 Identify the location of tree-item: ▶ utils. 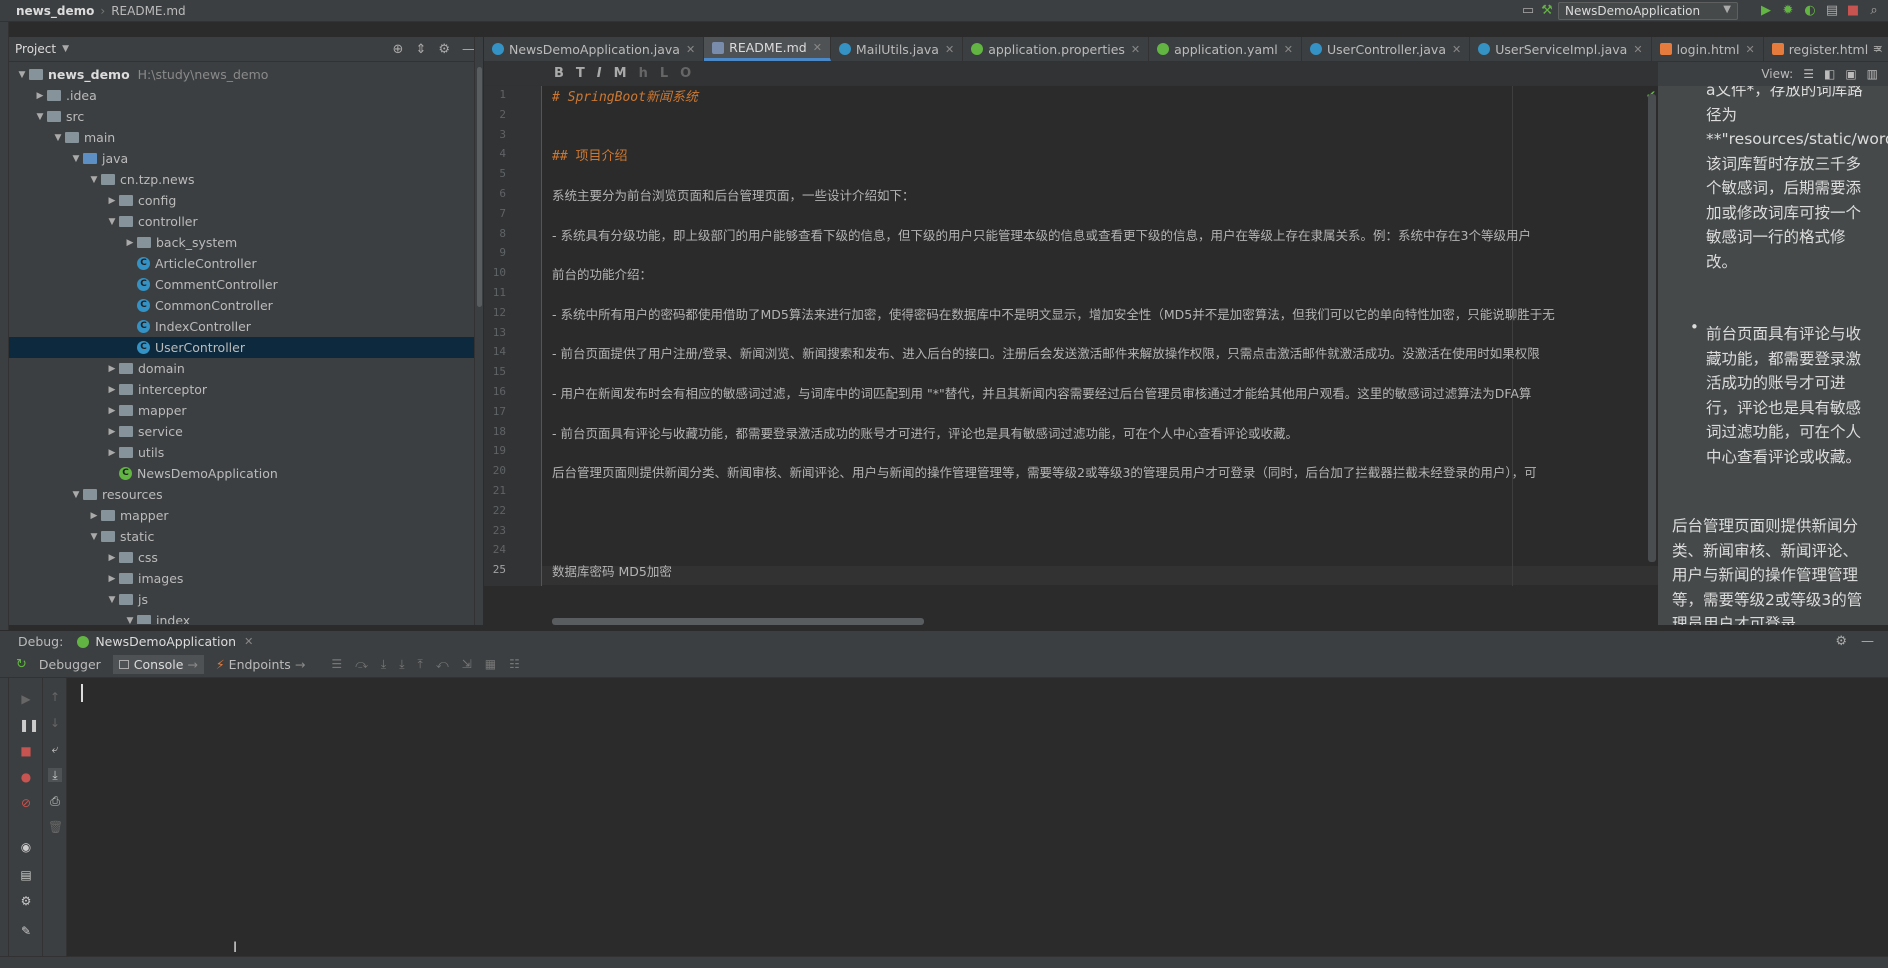
(246, 452).